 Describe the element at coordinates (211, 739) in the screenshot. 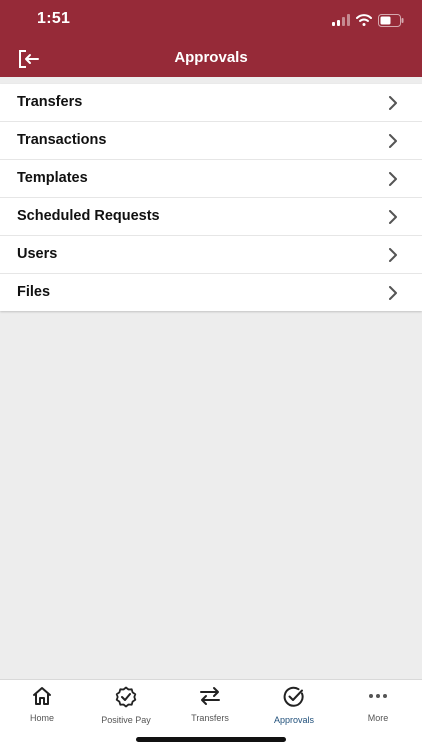

I see `home-indicator` at that location.